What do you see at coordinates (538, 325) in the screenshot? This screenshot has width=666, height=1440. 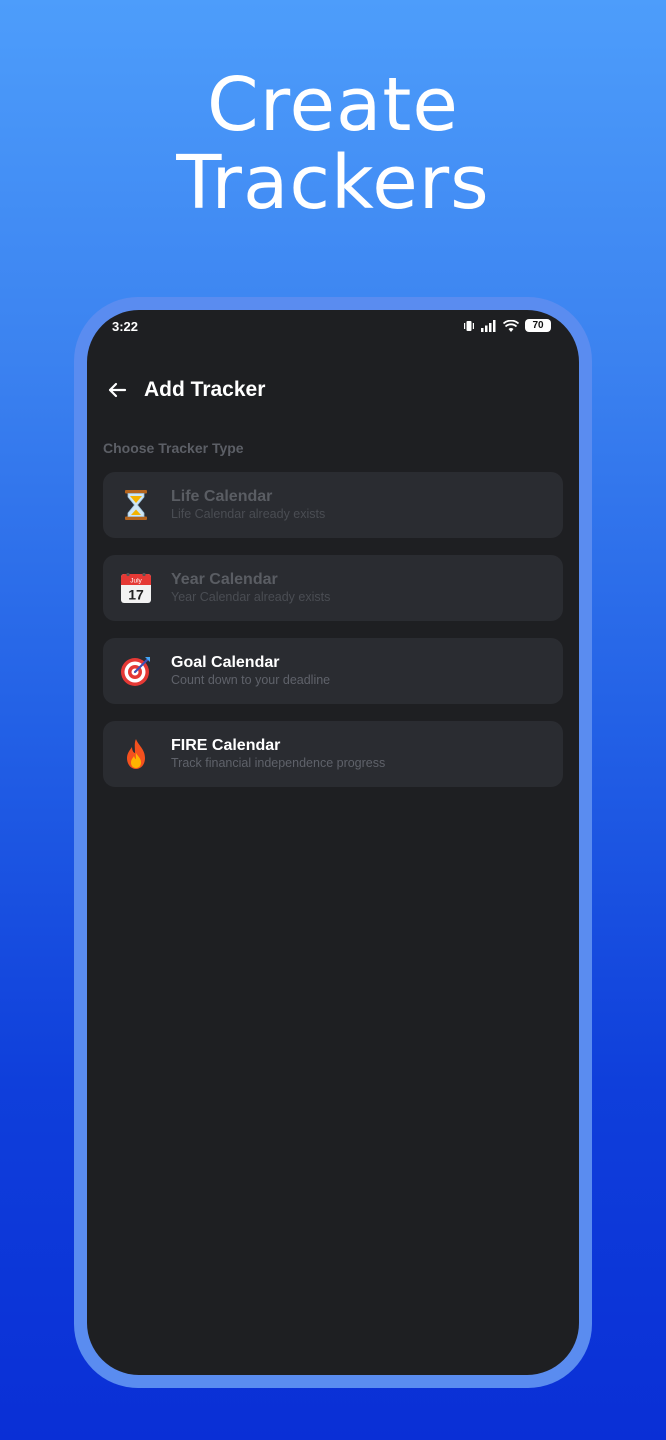 I see `battery-icon: 70` at bounding box center [538, 325].